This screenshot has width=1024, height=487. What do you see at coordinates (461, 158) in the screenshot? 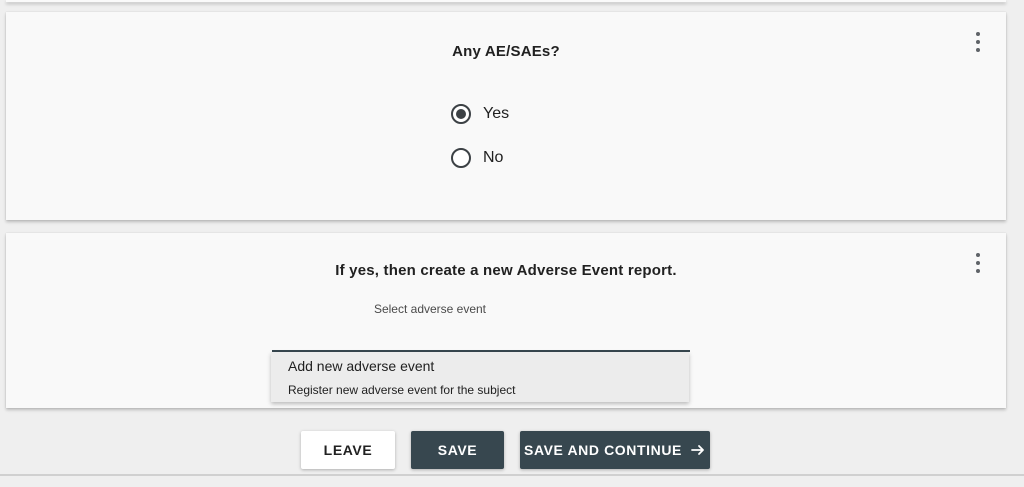
I see `radio-unchecked-icon` at bounding box center [461, 158].